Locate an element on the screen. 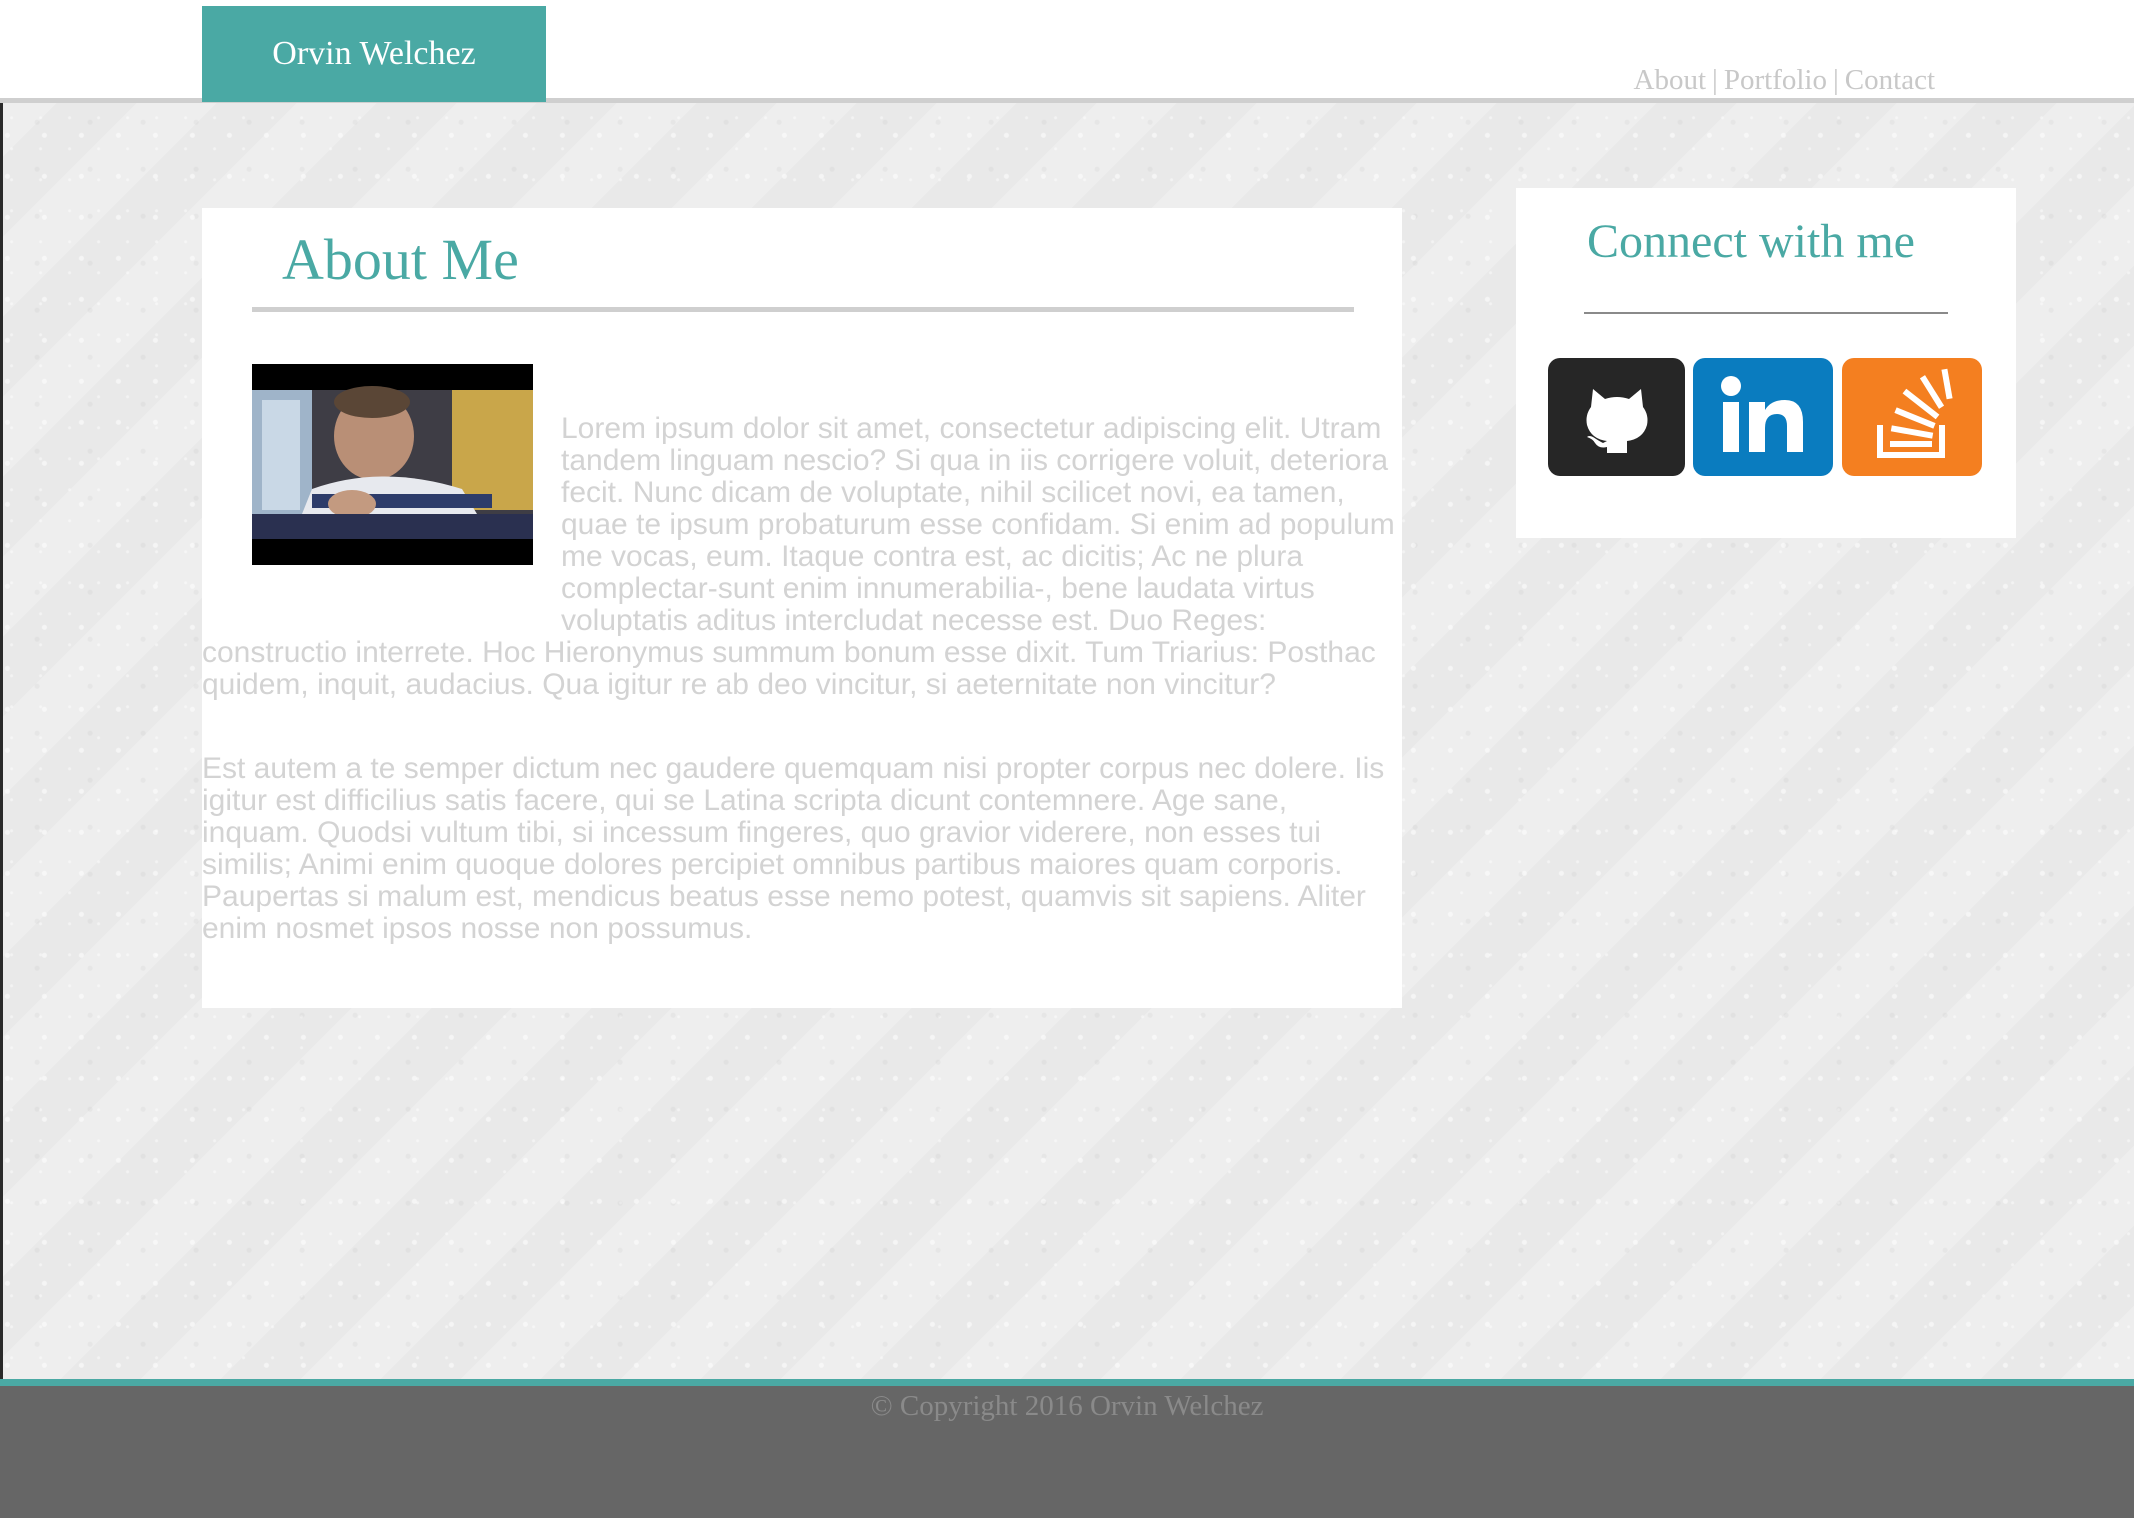 The width and height of the screenshot is (2134, 1518). connect-title: Connect with me is located at coordinates (1751, 241).